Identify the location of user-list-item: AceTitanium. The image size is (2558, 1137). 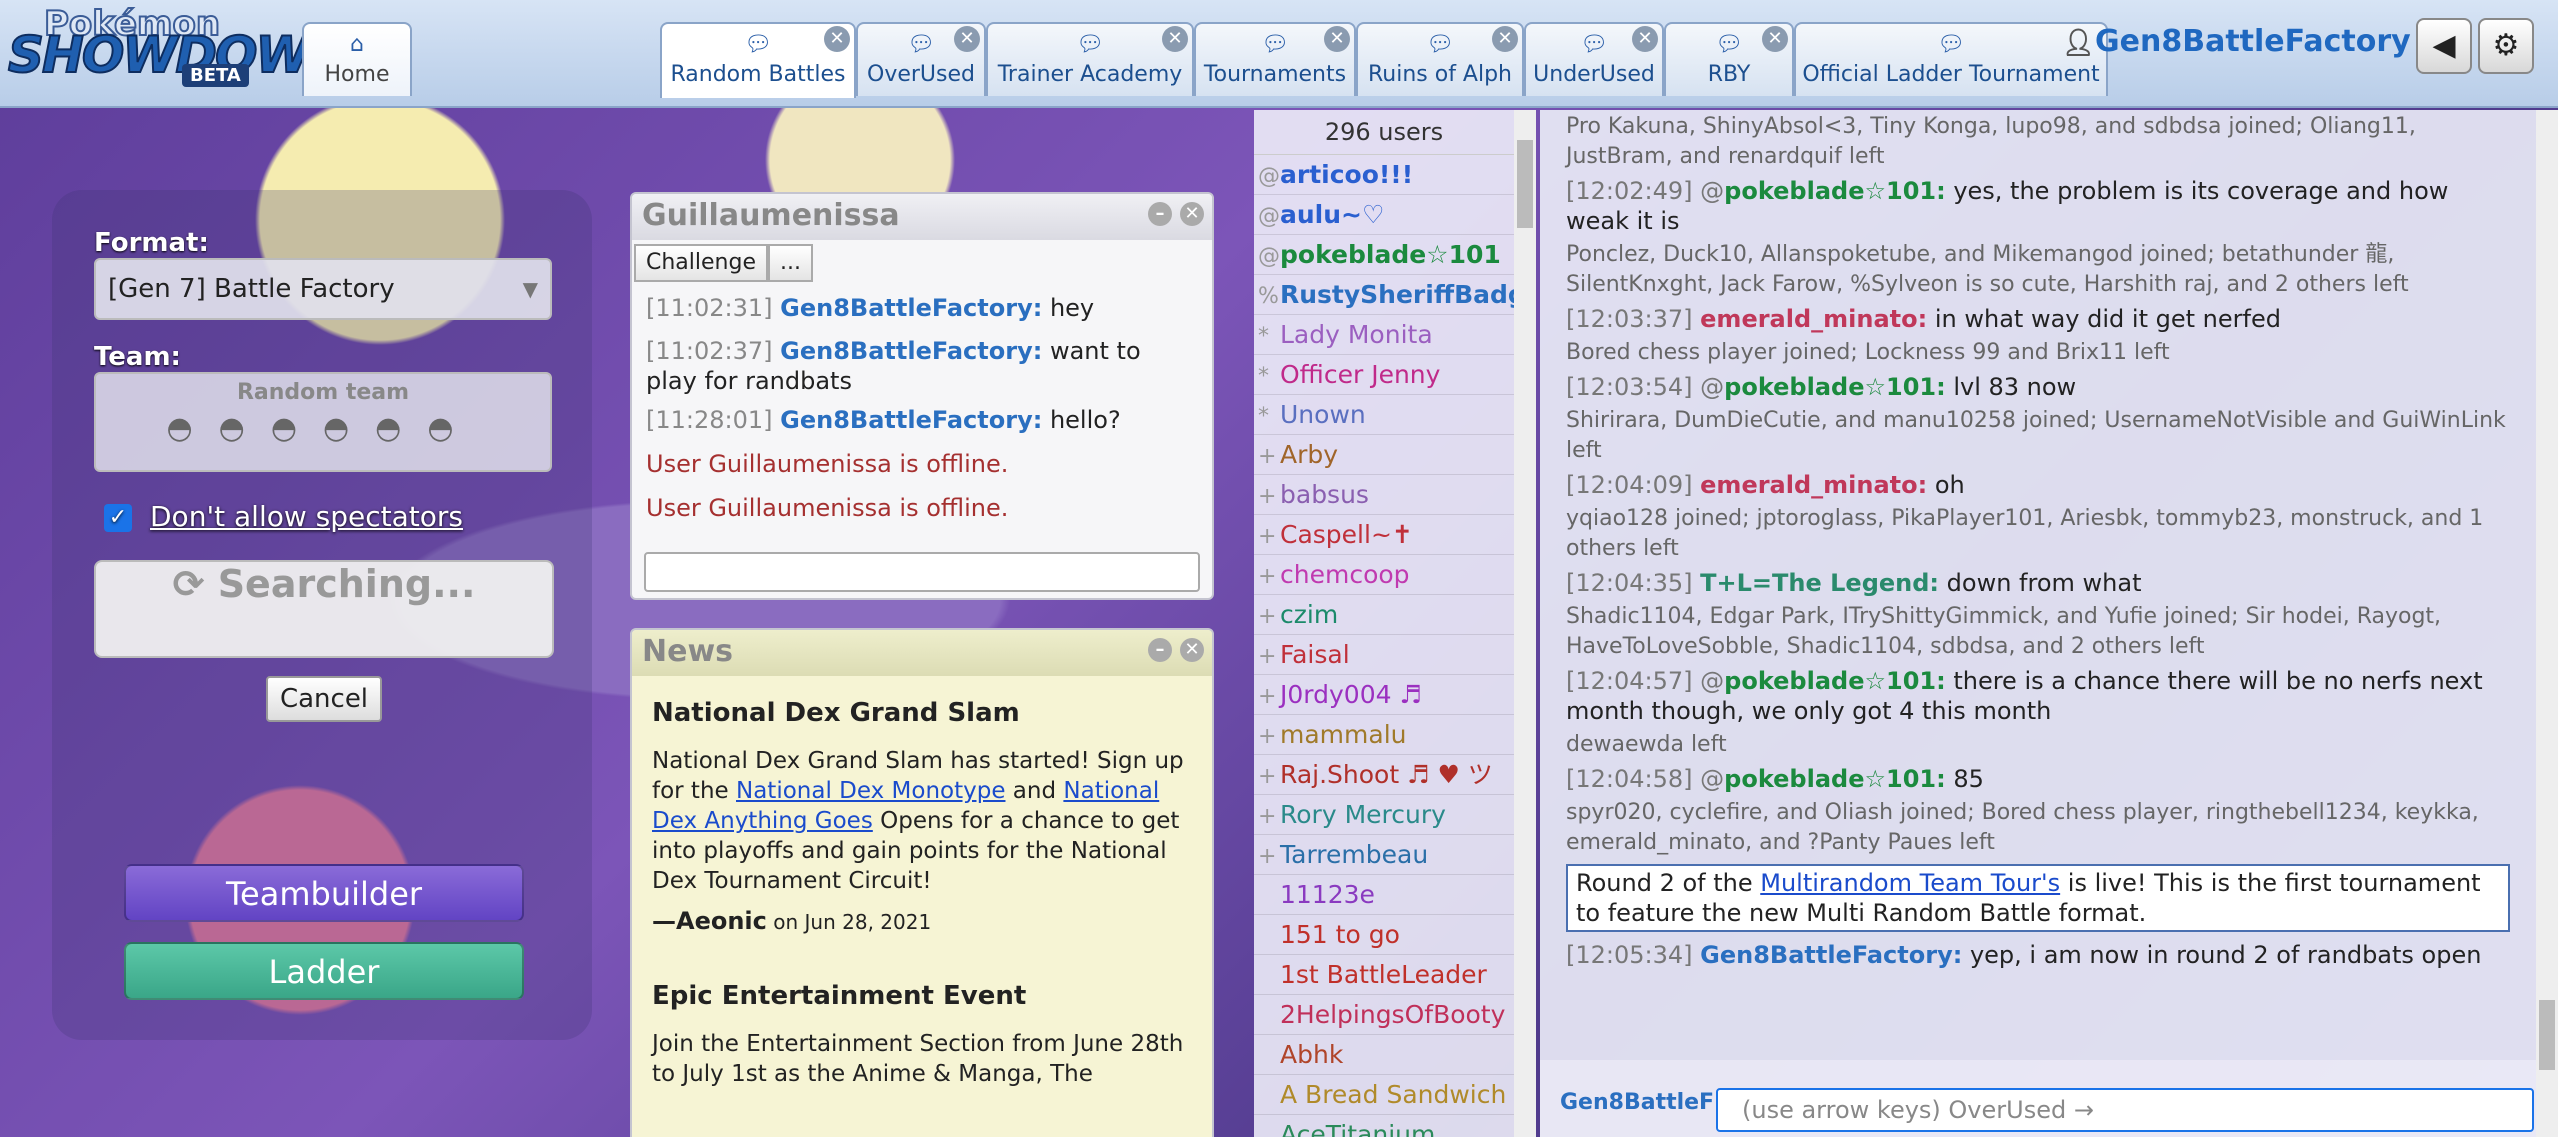
(1384, 1126).